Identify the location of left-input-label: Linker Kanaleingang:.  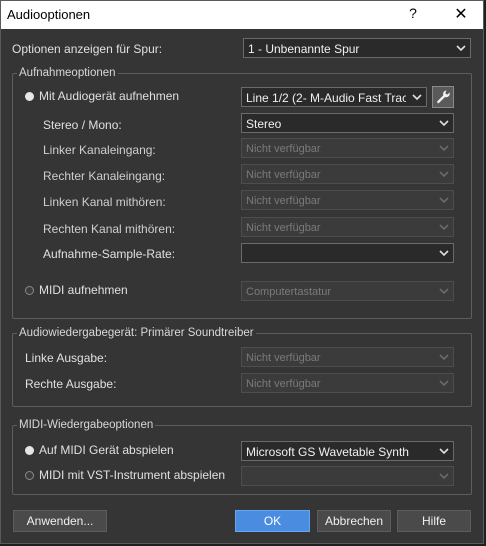
(99, 150).